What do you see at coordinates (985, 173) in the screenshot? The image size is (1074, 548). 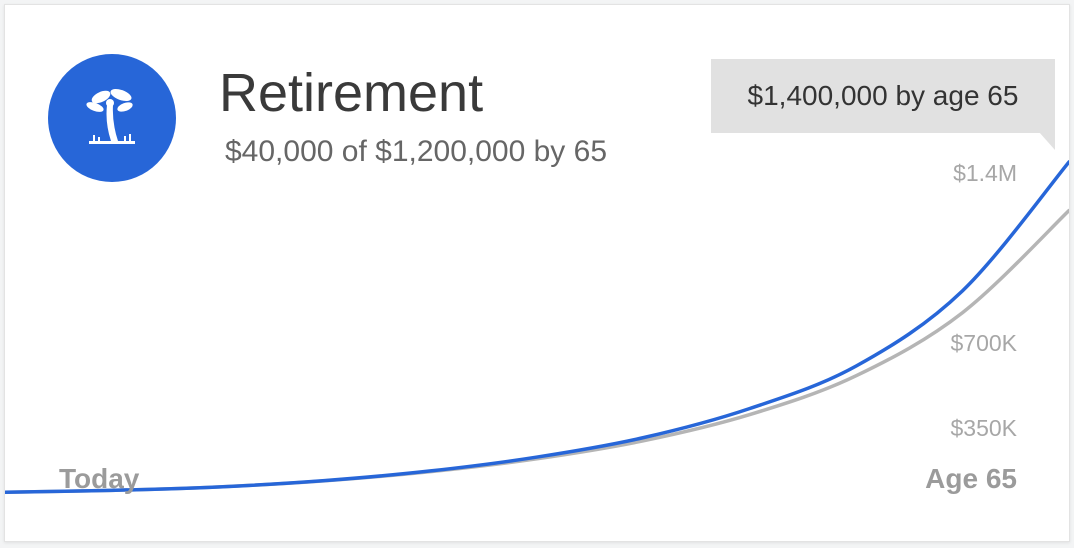 I see `y-tick-label: $1.4M` at bounding box center [985, 173].